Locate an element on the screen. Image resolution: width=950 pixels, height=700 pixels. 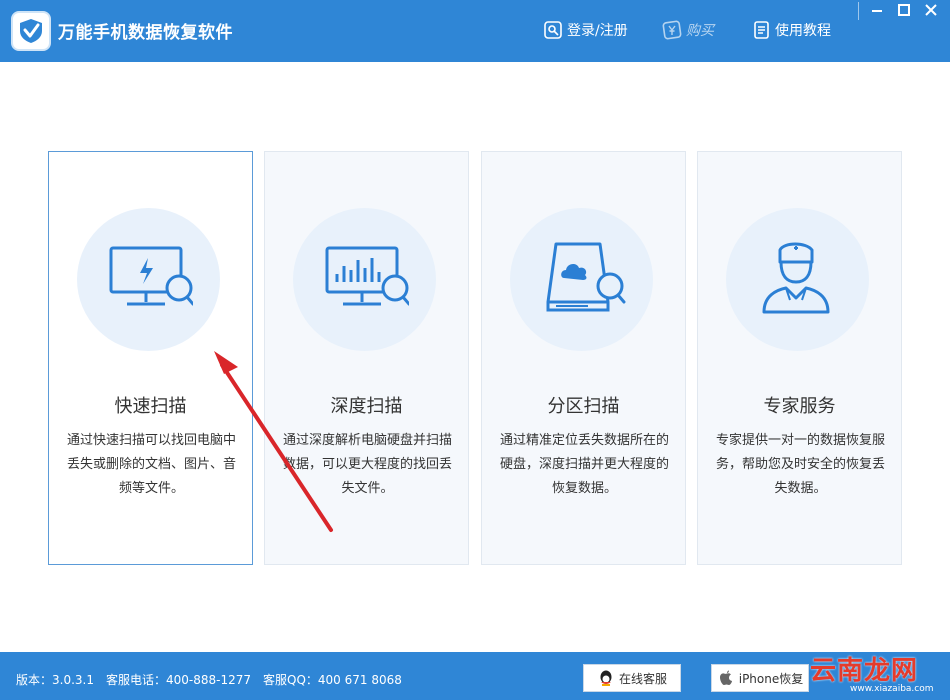
expert-service-description: 专家提供一对一的数据恢复服务，帮助您及时安全的恢复丢失数据。 is located at coordinates (800, 464).